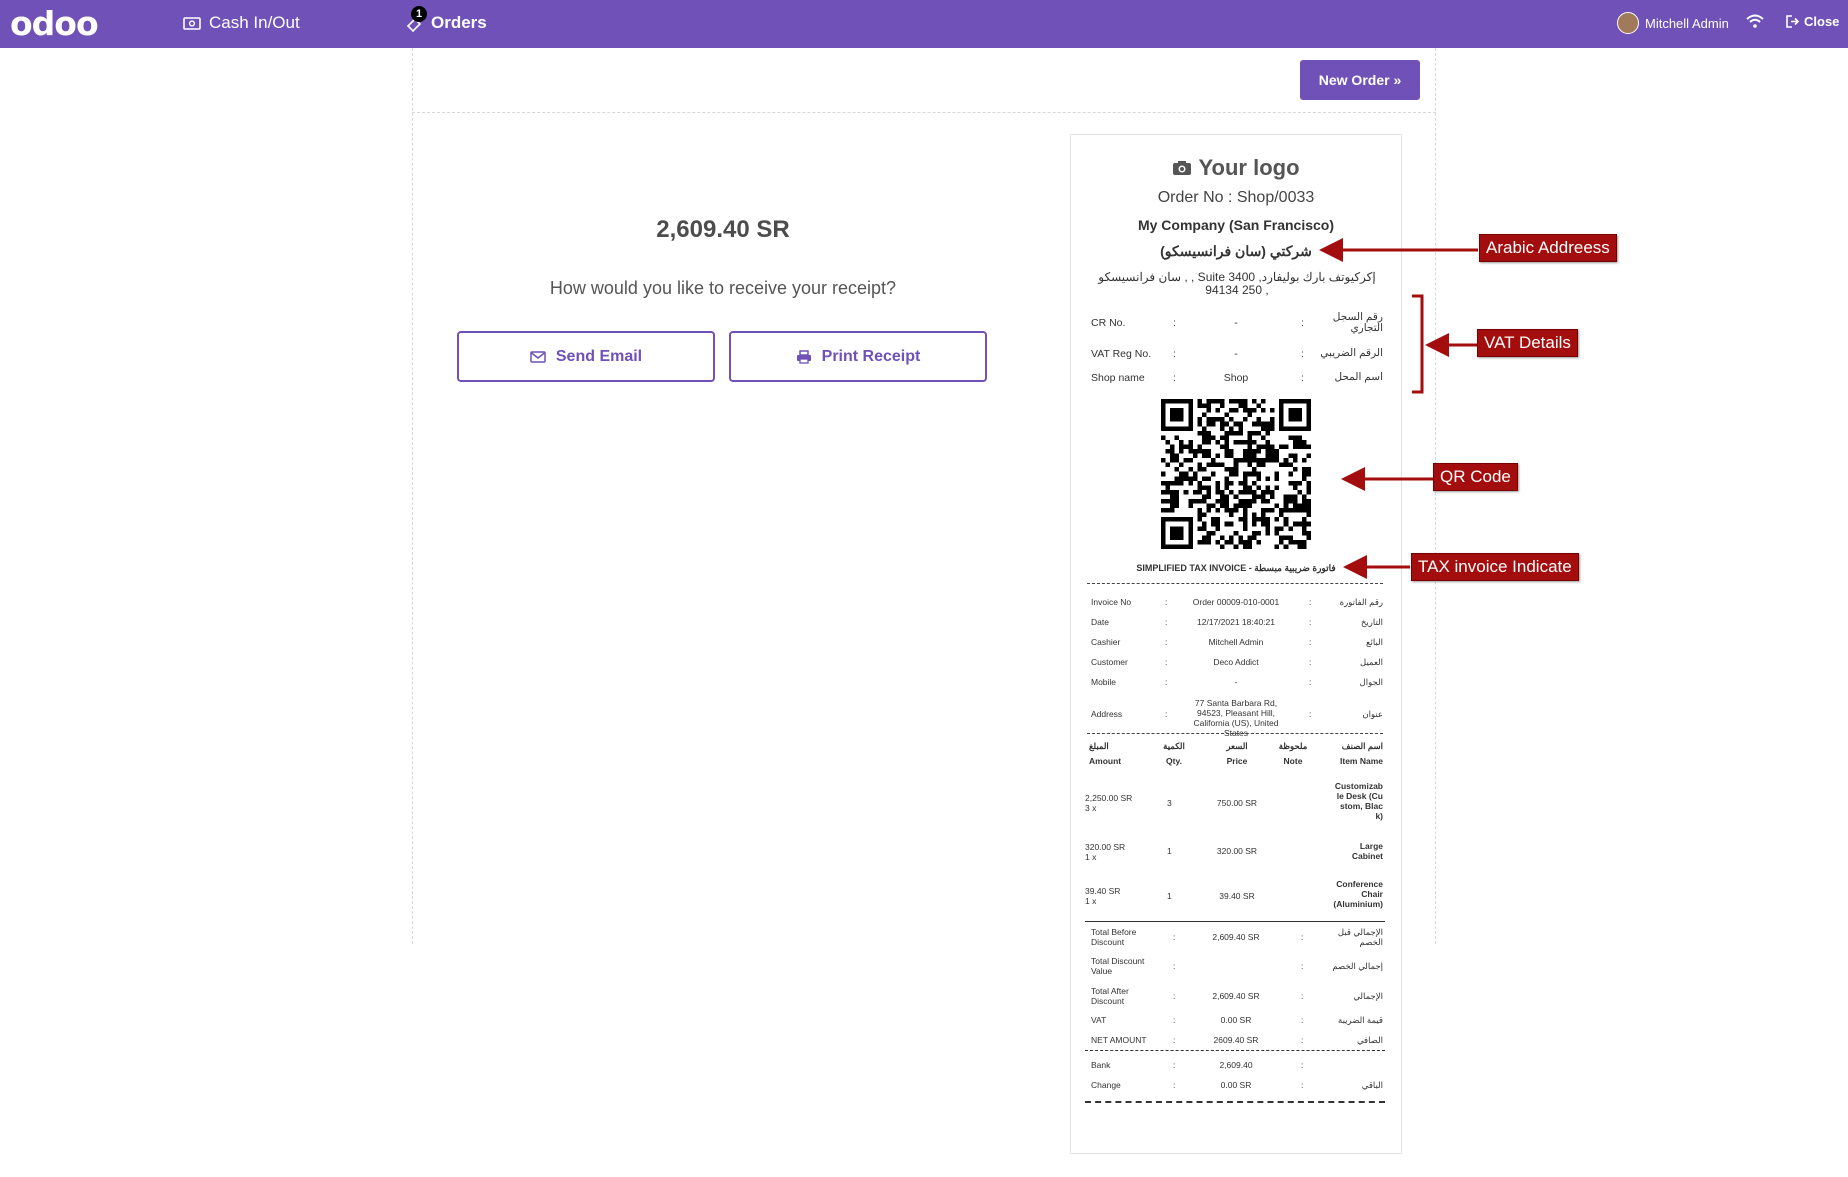 Image resolution: width=1848 pixels, height=1177 pixels. Describe the element at coordinates (1495, 567) in the screenshot. I see `annotation-tax-invoice: TAX invoice Indicate` at that location.